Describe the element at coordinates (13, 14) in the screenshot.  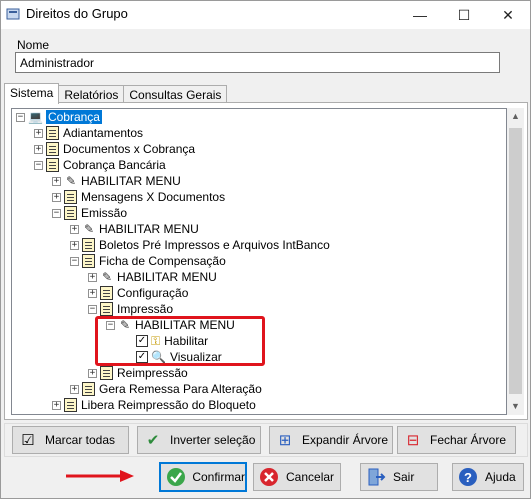
I see `app-icon` at that location.